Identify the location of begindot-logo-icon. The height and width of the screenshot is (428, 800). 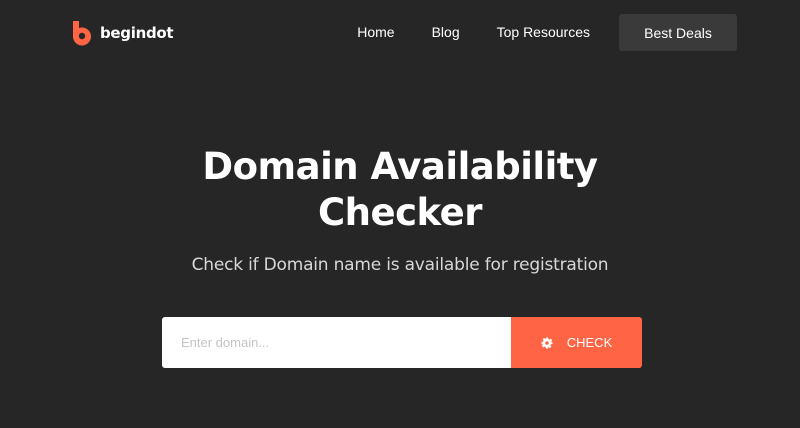
(81, 33).